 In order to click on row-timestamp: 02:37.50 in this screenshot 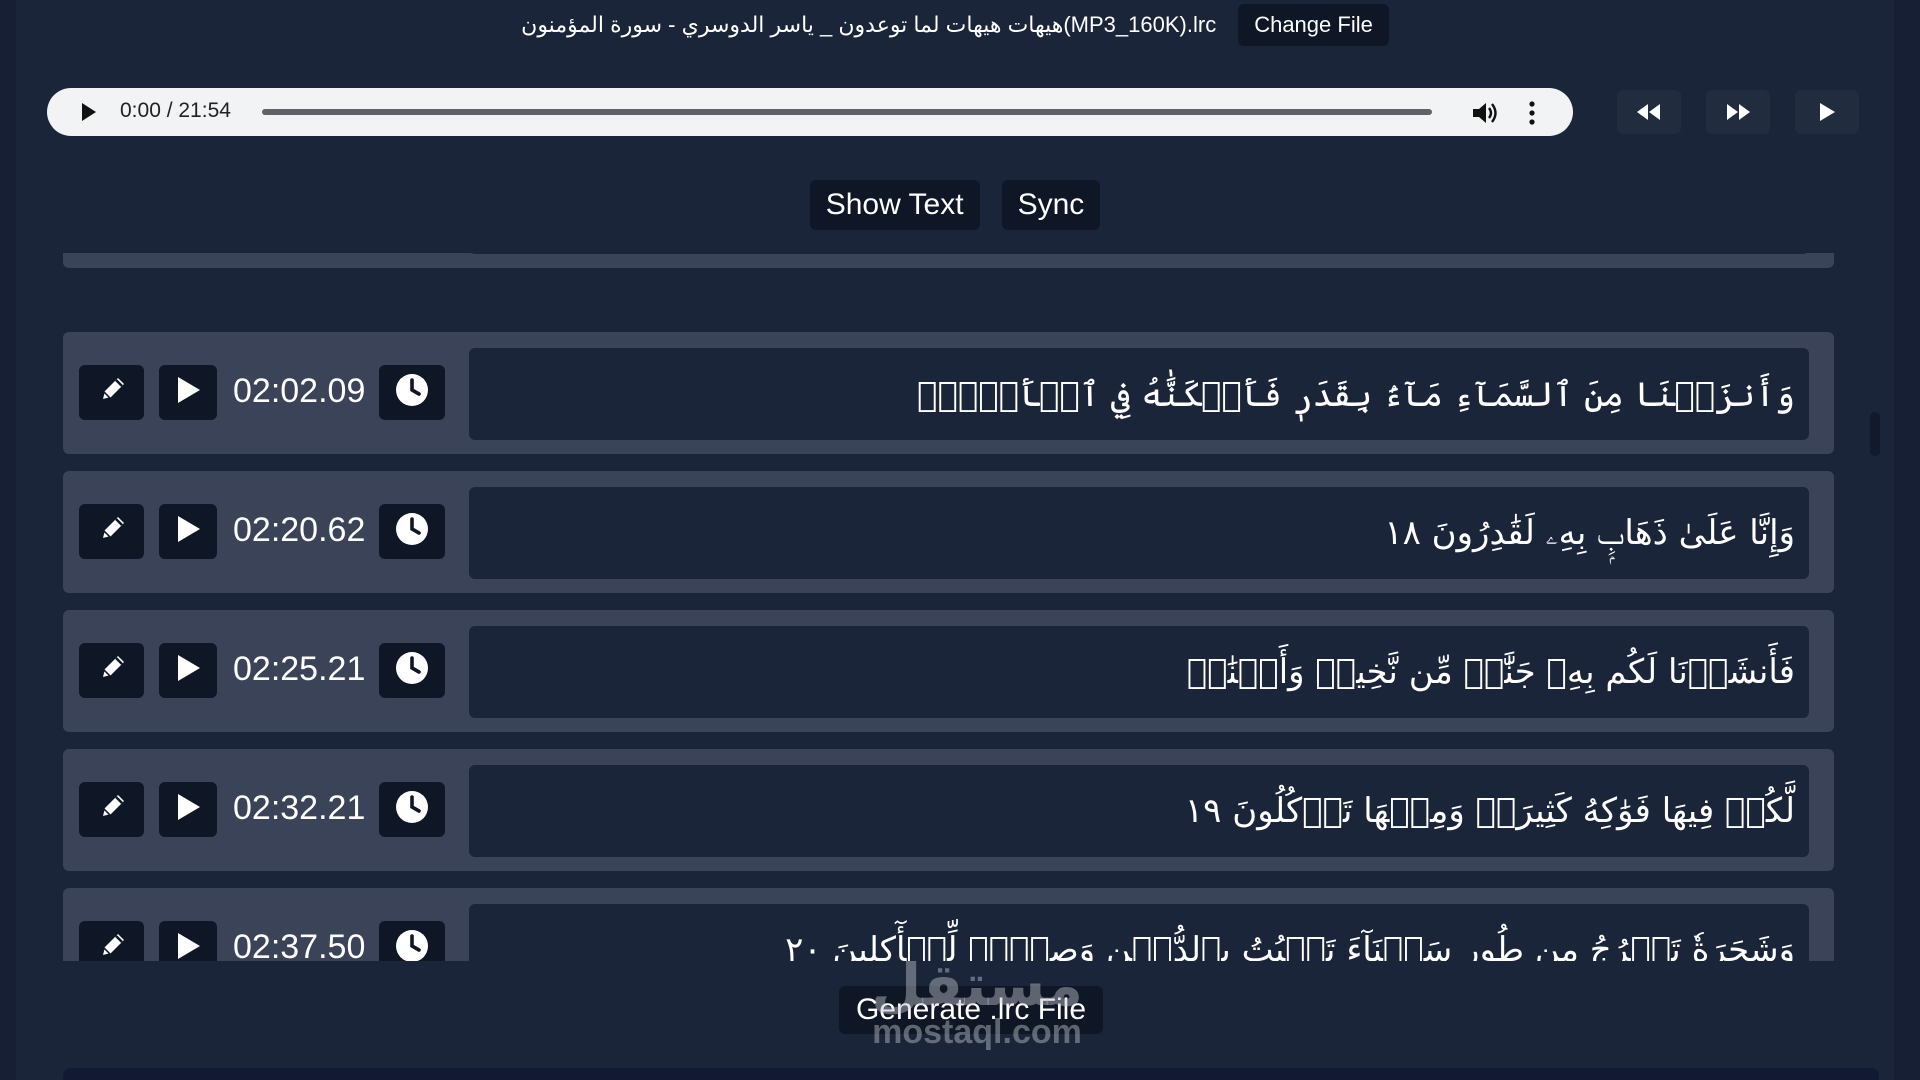, I will do `click(299, 944)`.